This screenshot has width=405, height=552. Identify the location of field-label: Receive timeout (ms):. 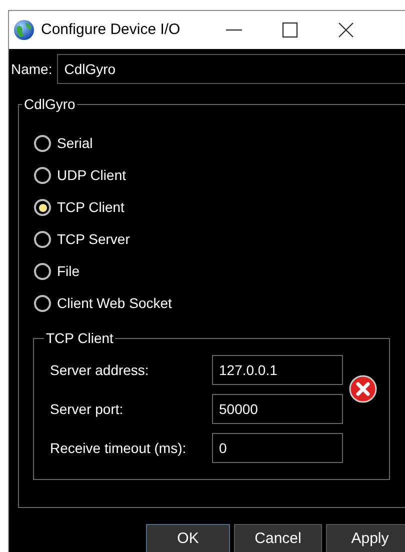
(119, 448).